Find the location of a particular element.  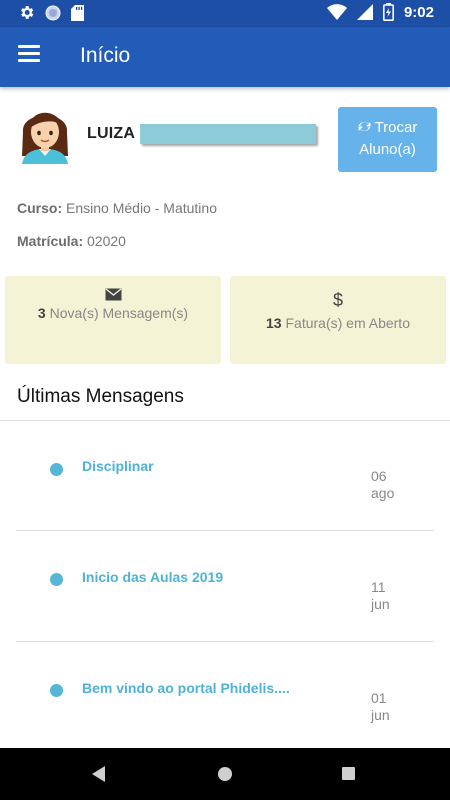

enrollment-value: 02020 is located at coordinates (106, 241).